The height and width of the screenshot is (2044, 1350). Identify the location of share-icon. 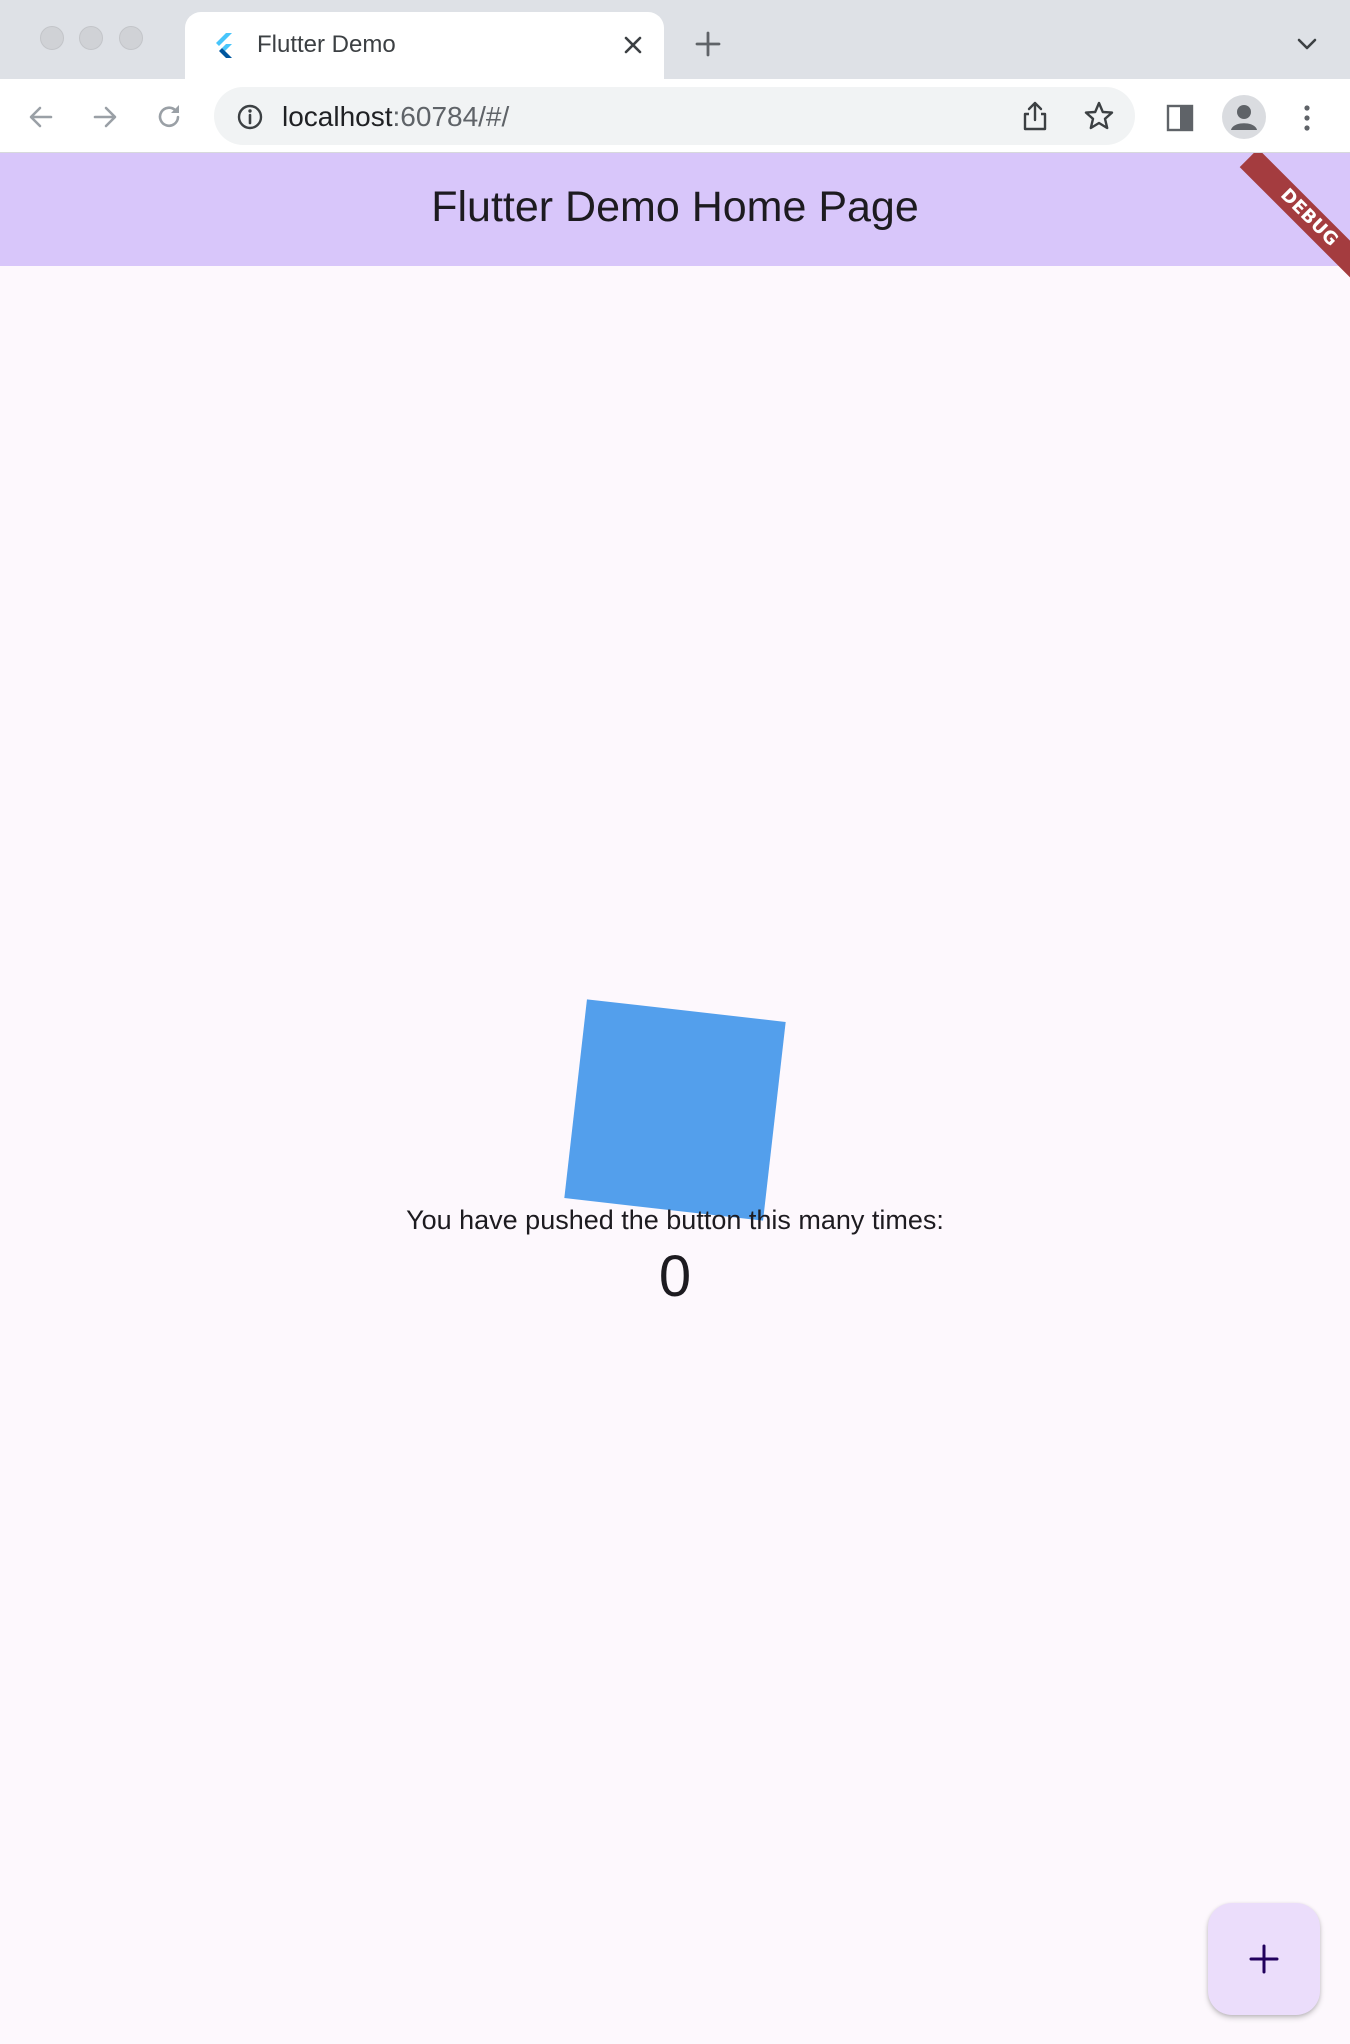
(1035, 116).